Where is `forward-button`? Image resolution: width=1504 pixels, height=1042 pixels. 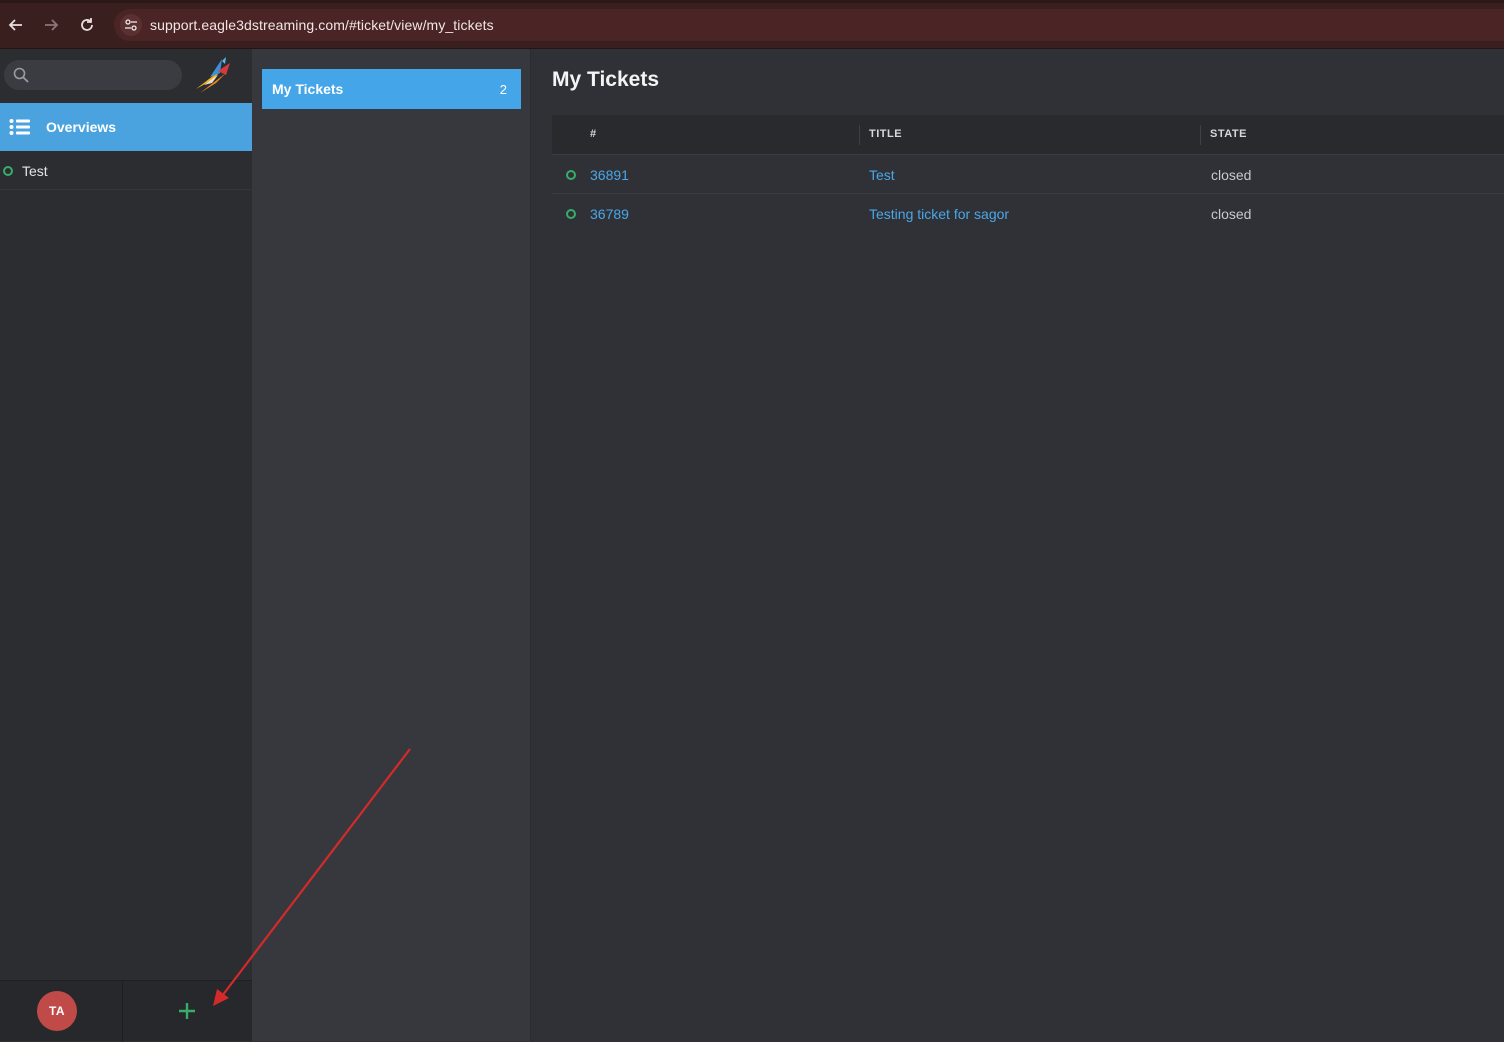 forward-button is located at coordinates (51, 25).